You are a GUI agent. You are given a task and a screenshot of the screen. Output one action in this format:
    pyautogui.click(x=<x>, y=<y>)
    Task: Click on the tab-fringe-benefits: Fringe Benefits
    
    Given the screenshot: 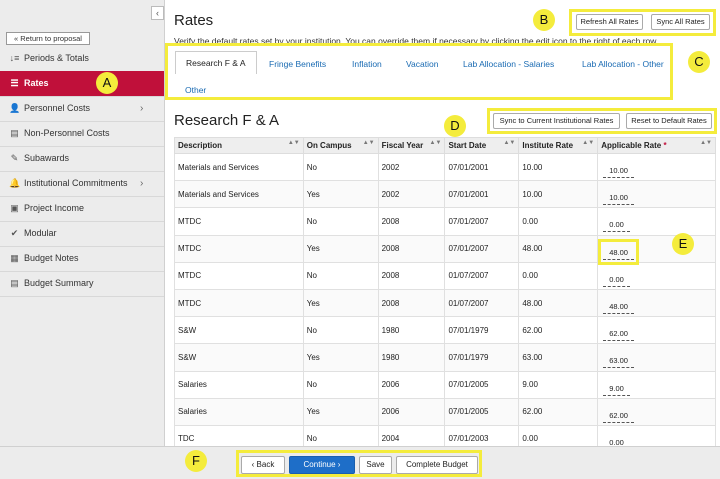 What is the action you would take?
    pyautogui.click(x=297, y=64)
    